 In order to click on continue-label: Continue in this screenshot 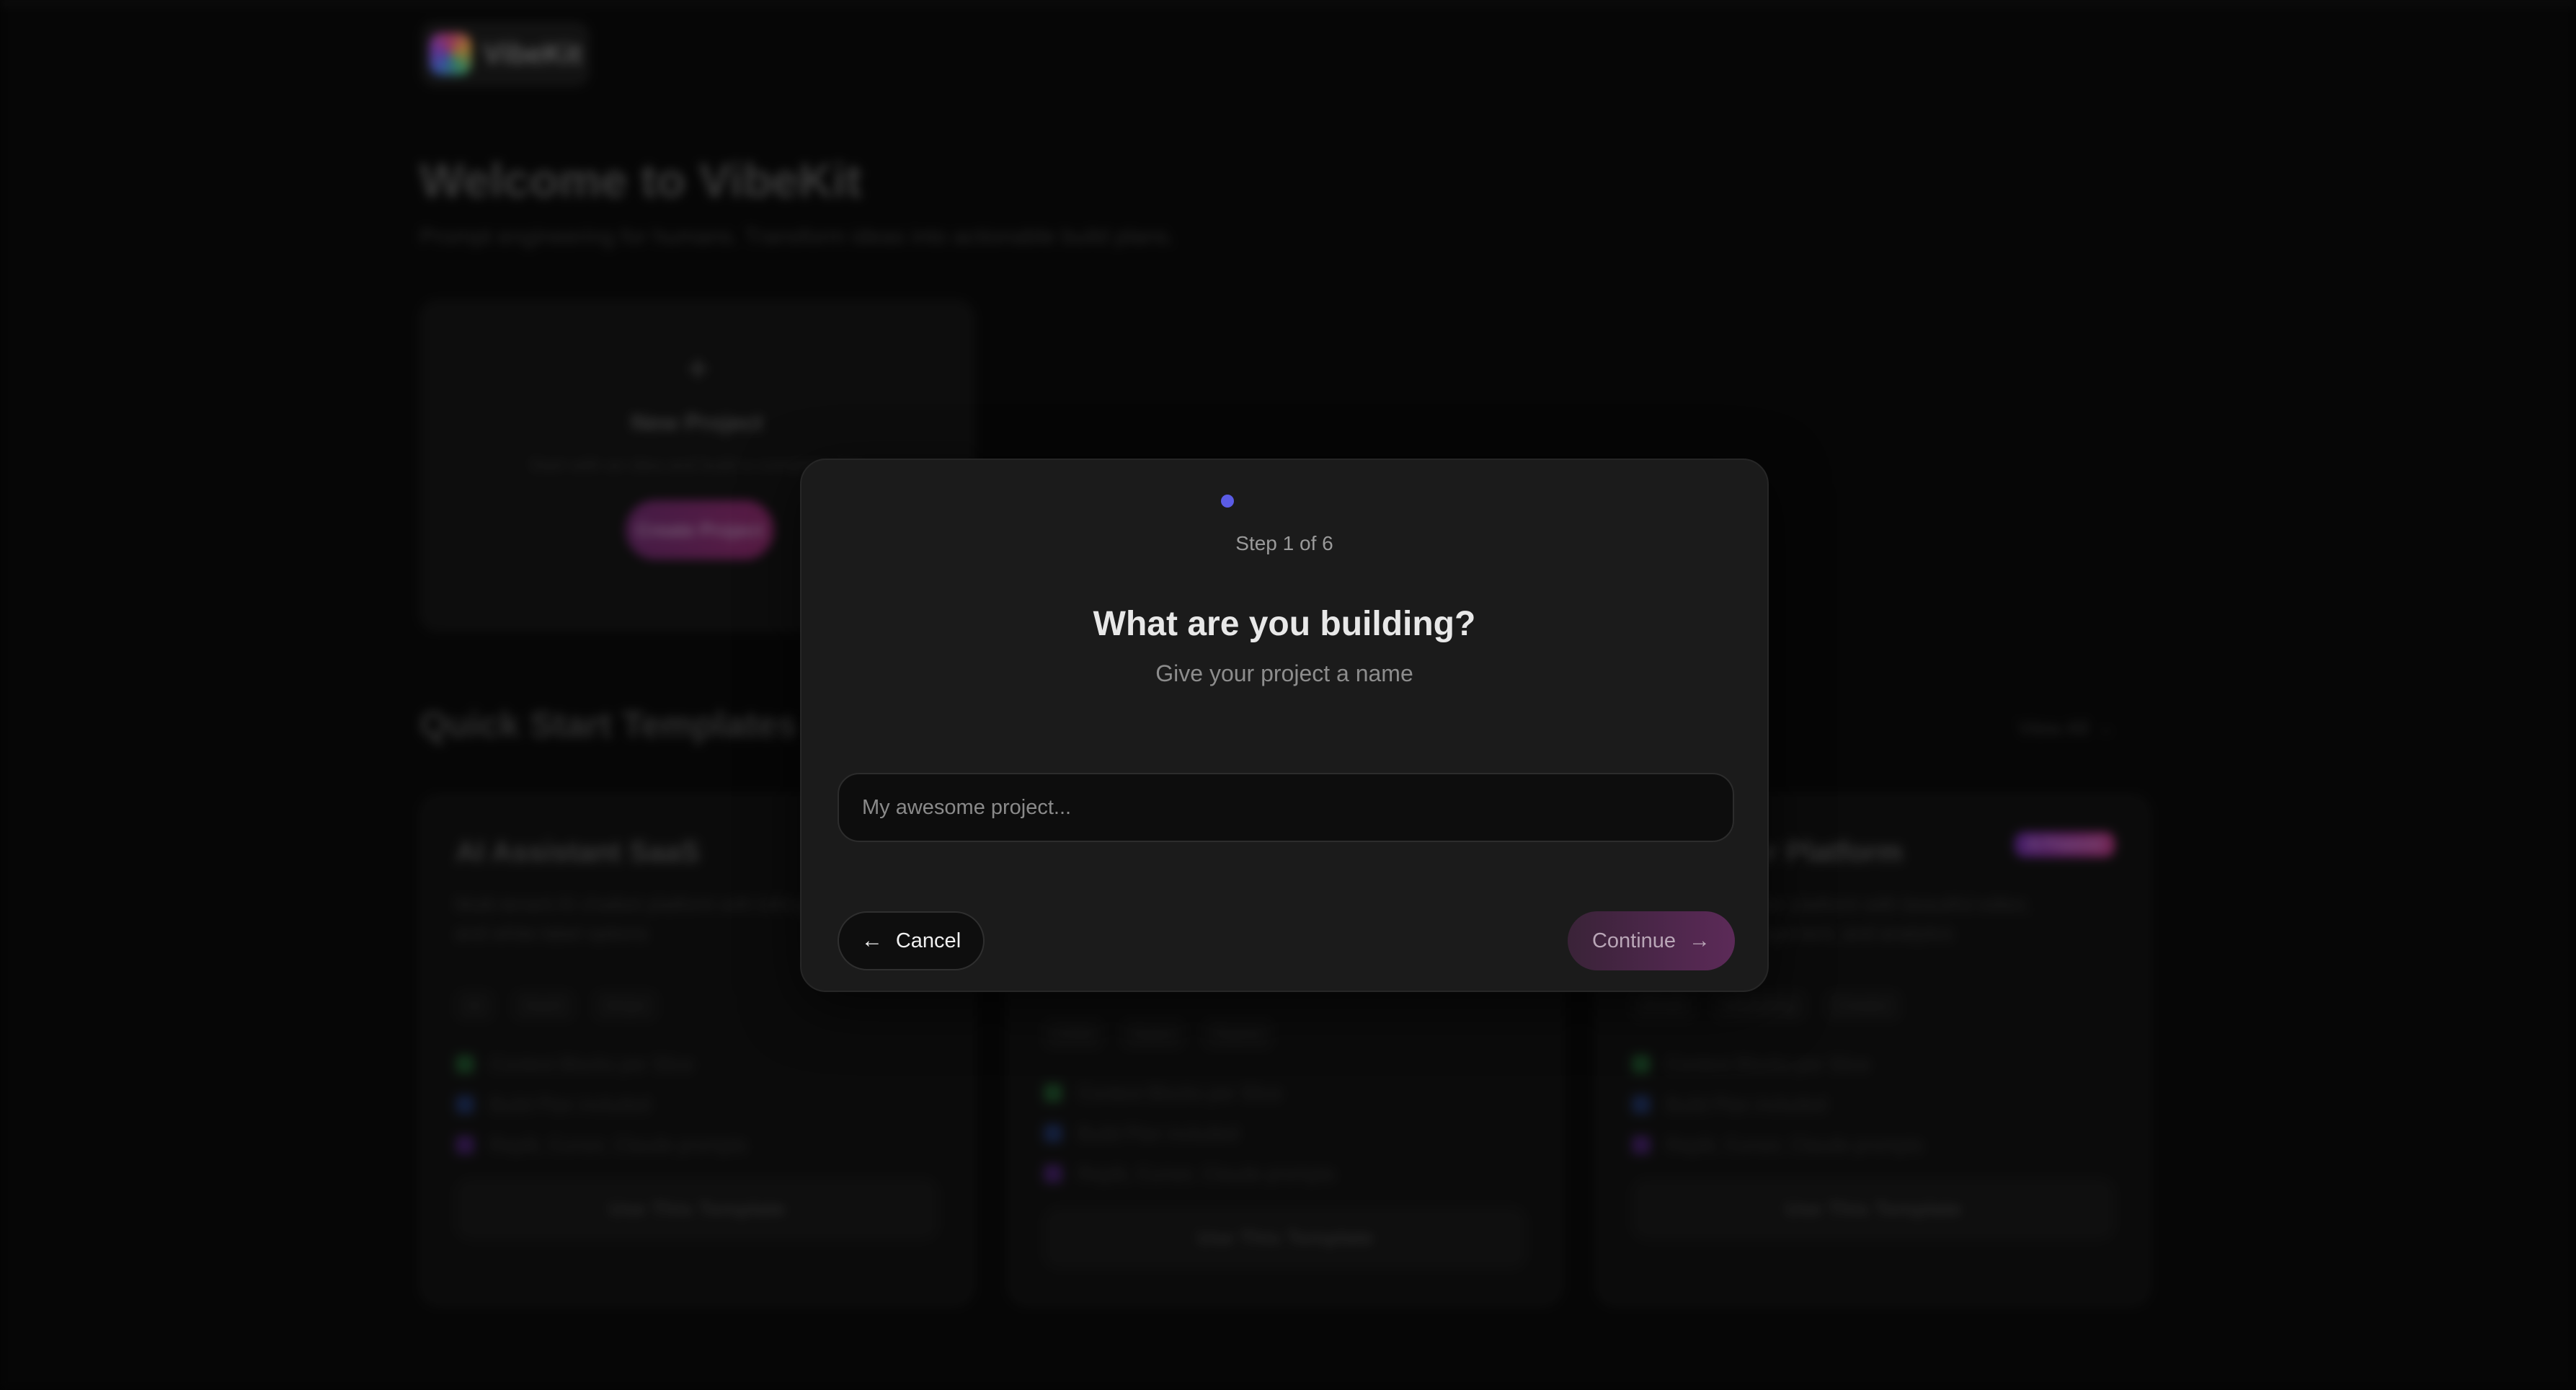, I will do `click(1633, 940)`.